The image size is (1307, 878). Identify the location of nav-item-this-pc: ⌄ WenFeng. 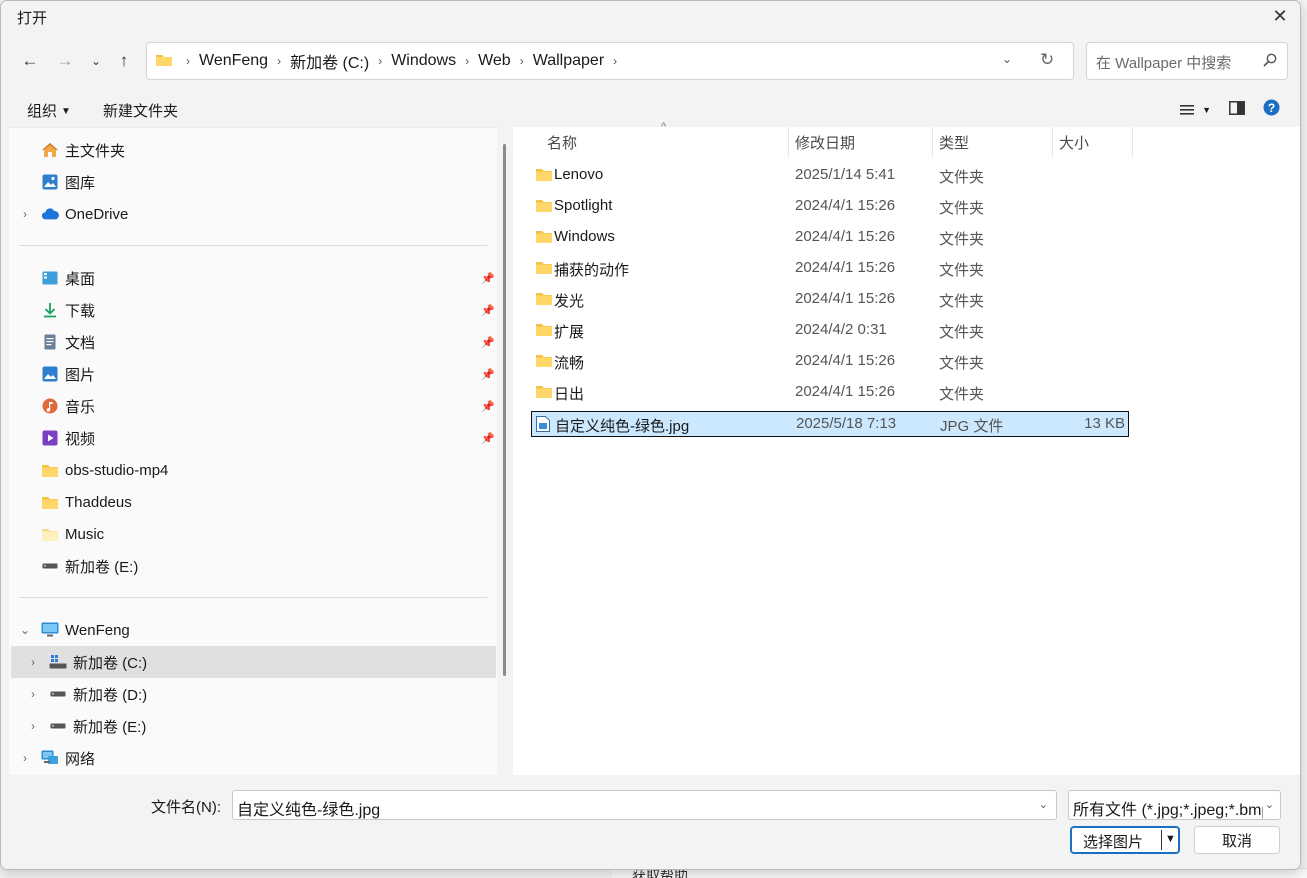
(75, 630).